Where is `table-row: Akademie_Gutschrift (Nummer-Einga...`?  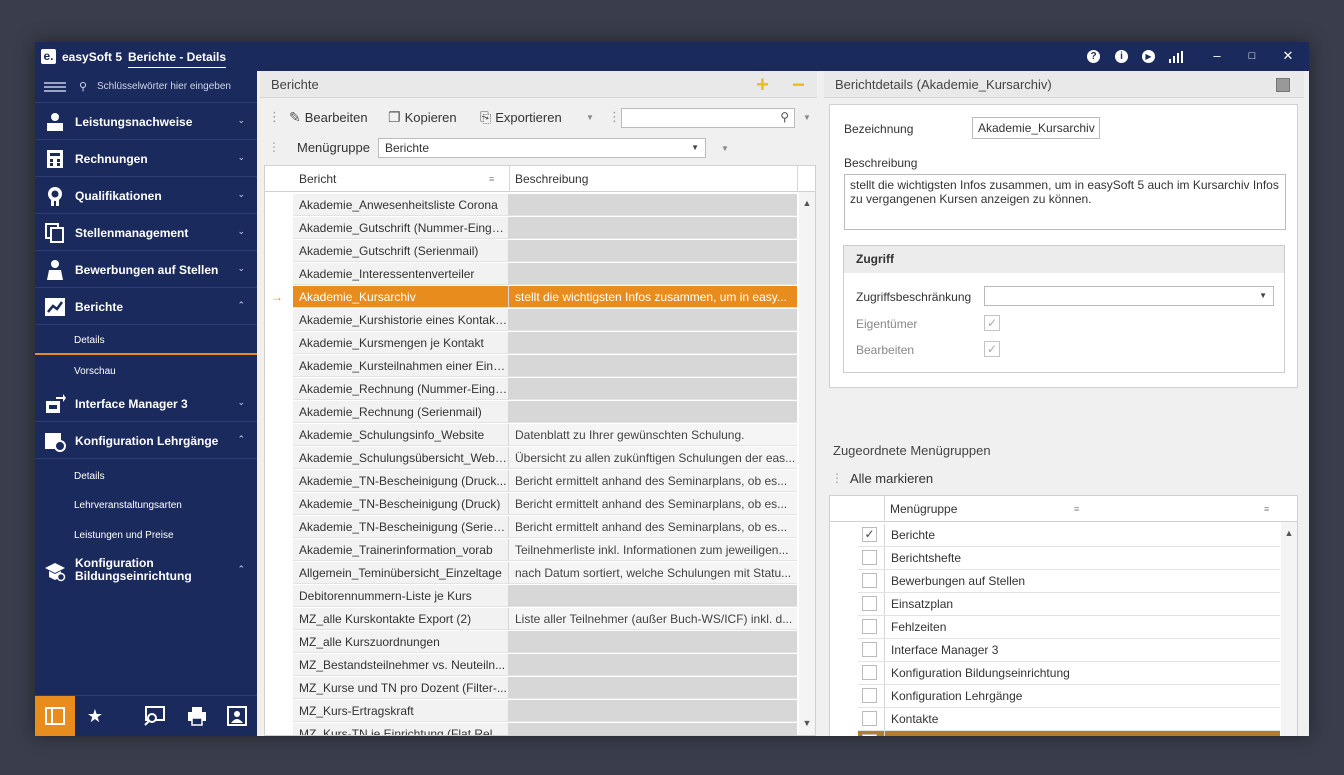 table-row: Akademie_Gutschrift (Nummer-Einga... is located at coordinates (545, 228).